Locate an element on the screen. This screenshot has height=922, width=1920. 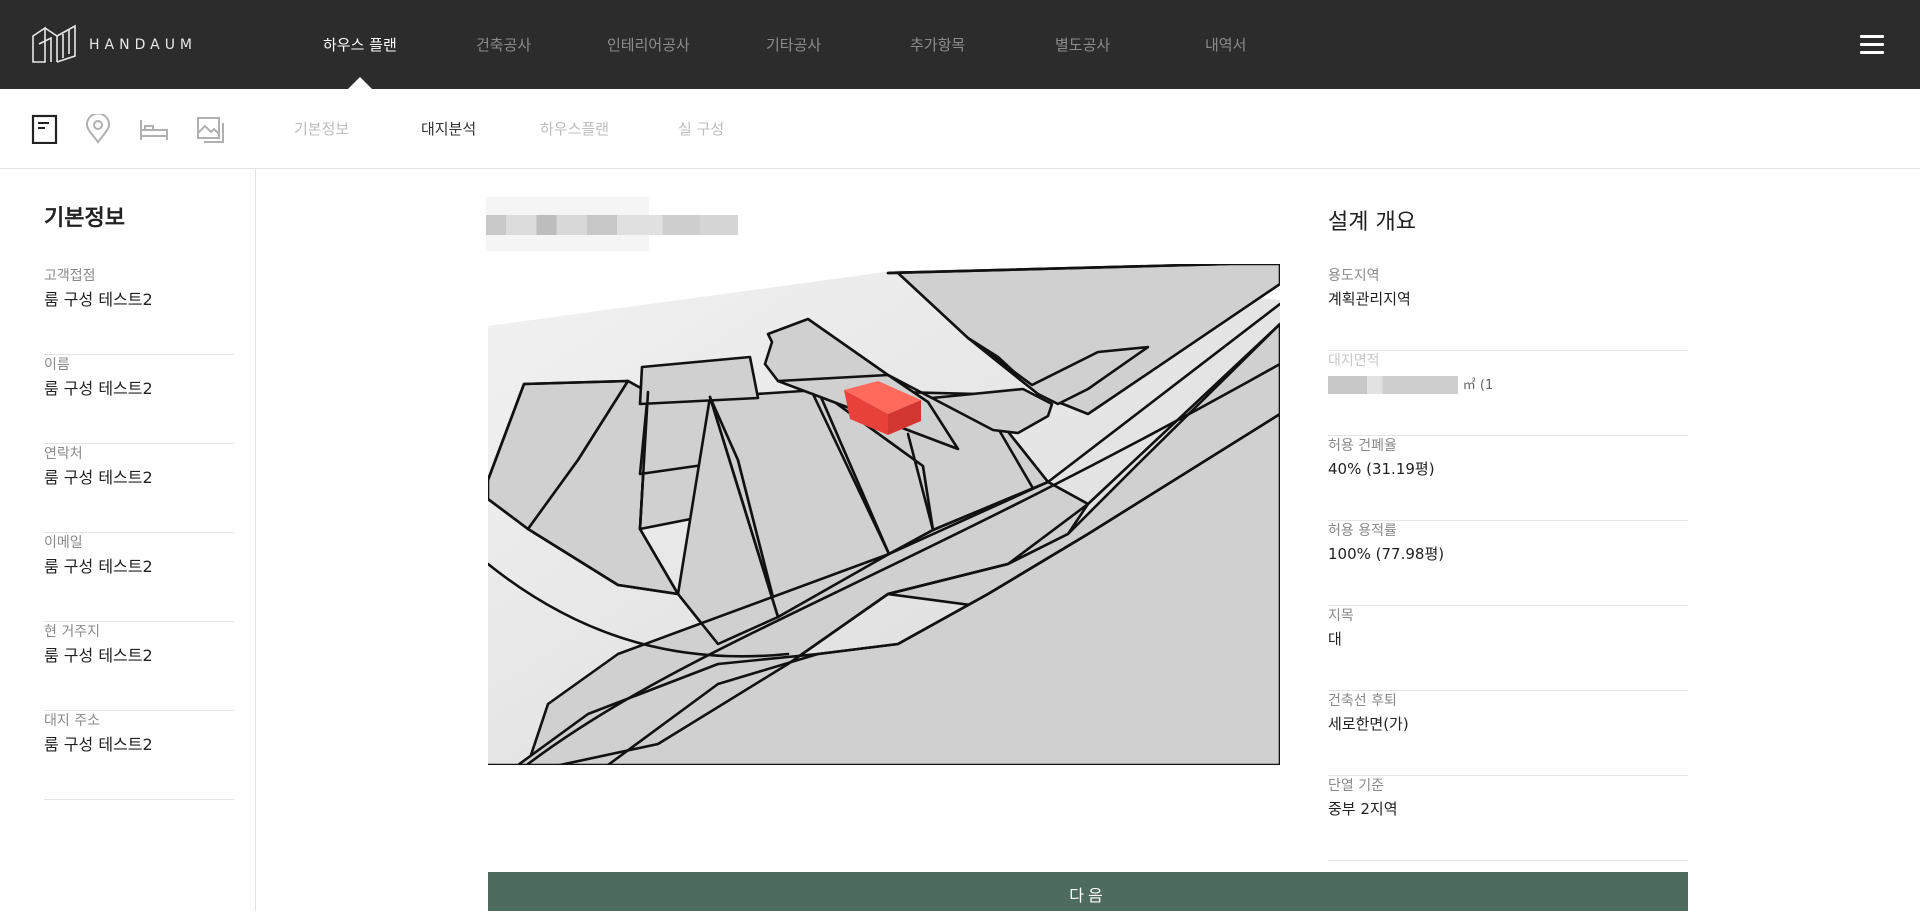
nav-tab-interior: 인테리어공사 is located at coordinates (648, 44).